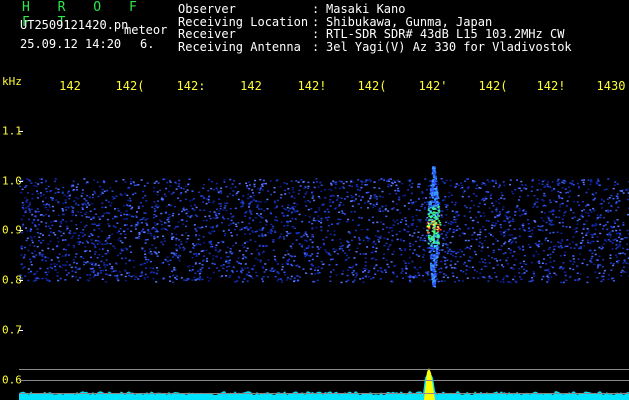  What do you see at coordinates (324, 384) in the screenshot?
I see `spectrum-trace` at bounding box center [324, 384].